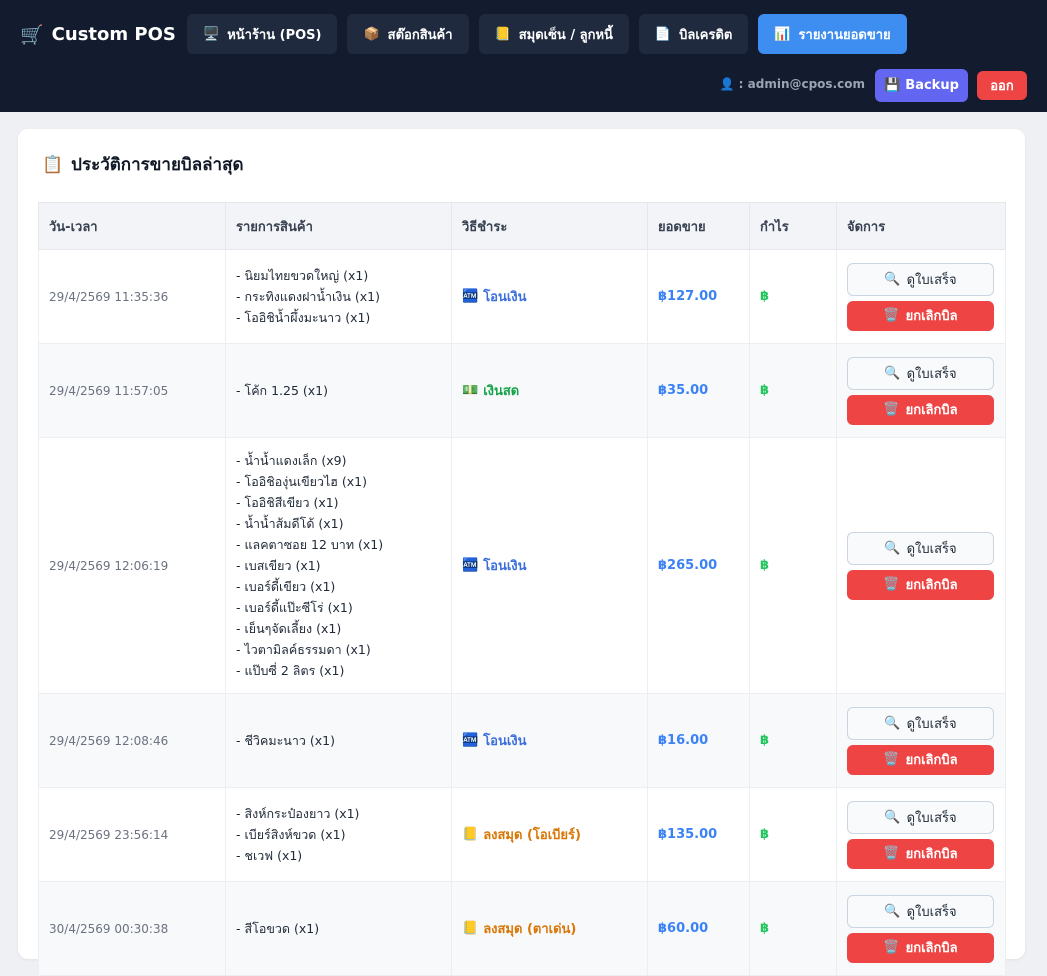 The height and width of the screenshot is (976, 1047). I want to click on sale-total: ฿127.00, so click(698, 296).